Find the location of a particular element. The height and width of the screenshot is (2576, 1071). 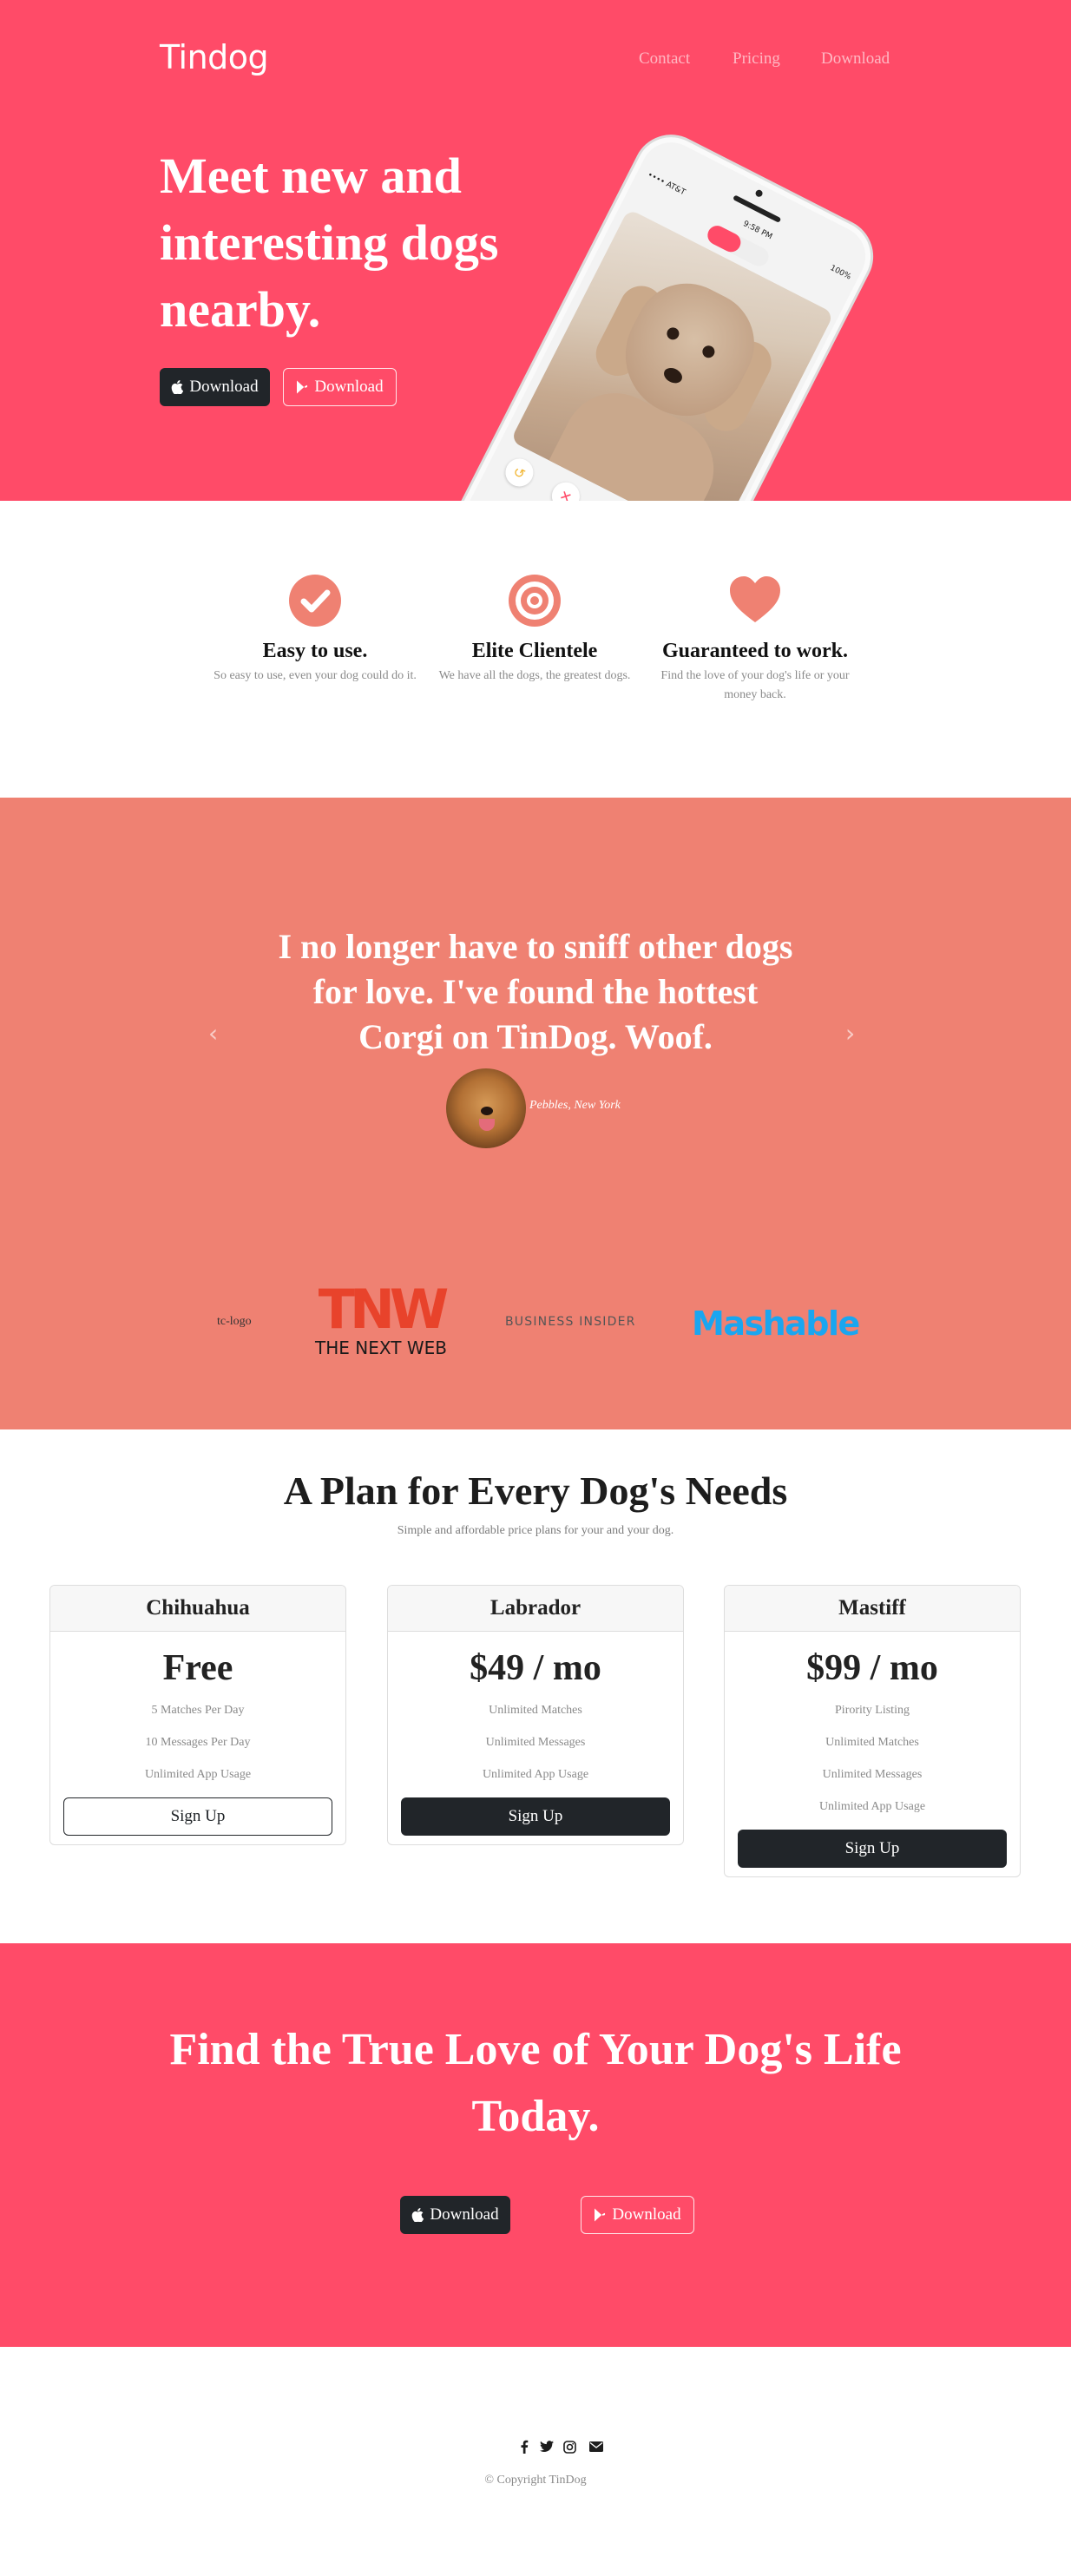

instagram-icon is located at coordinates (569, 2446).